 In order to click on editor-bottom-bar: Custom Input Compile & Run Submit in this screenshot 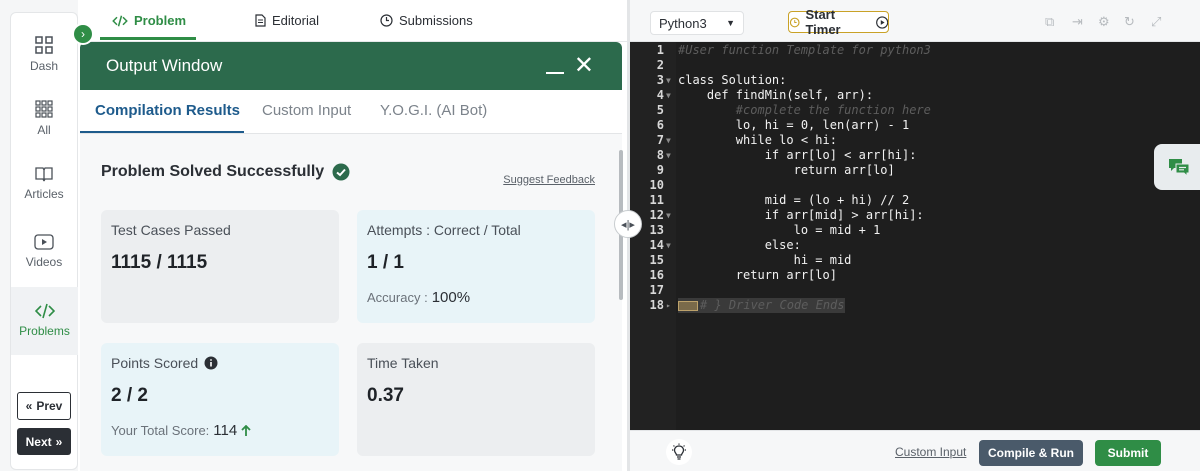, I will do `click(915, 450)`.